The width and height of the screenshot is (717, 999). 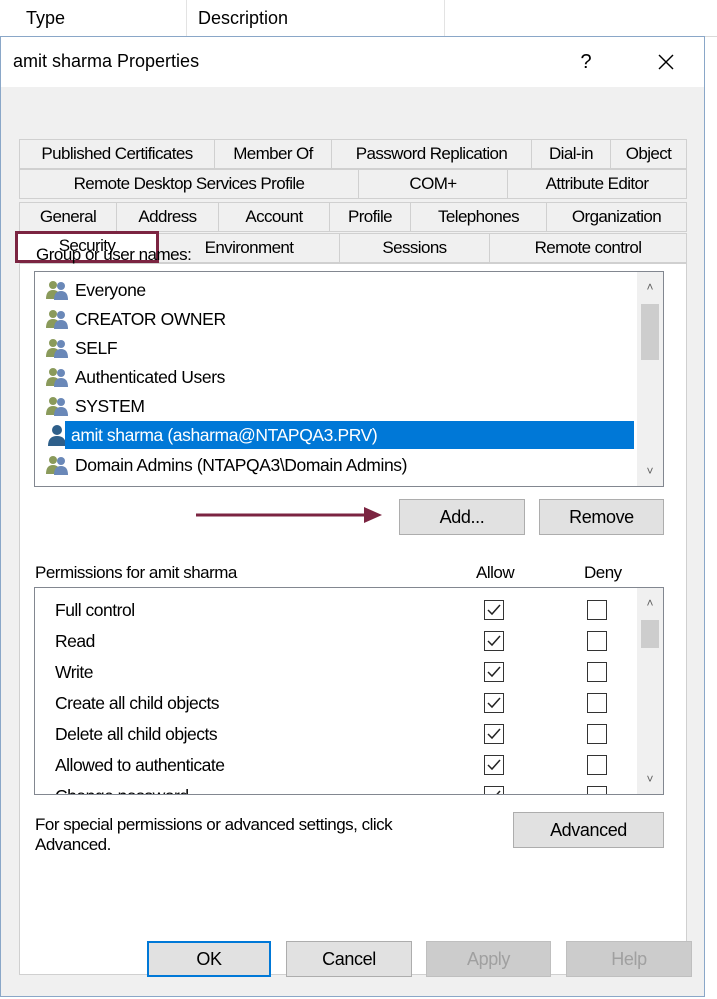 I want to click on column-header-type: Type, so click(x=45, y=18).